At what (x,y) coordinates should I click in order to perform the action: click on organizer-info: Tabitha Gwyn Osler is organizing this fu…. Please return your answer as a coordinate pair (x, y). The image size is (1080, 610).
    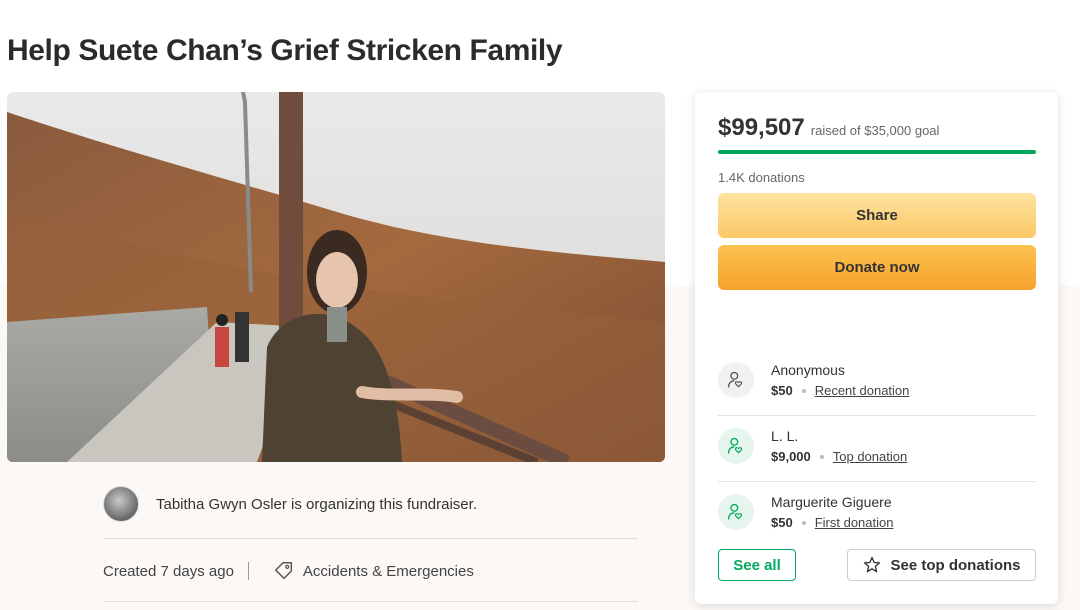
    Looking at the image, I should click on (290, 504).